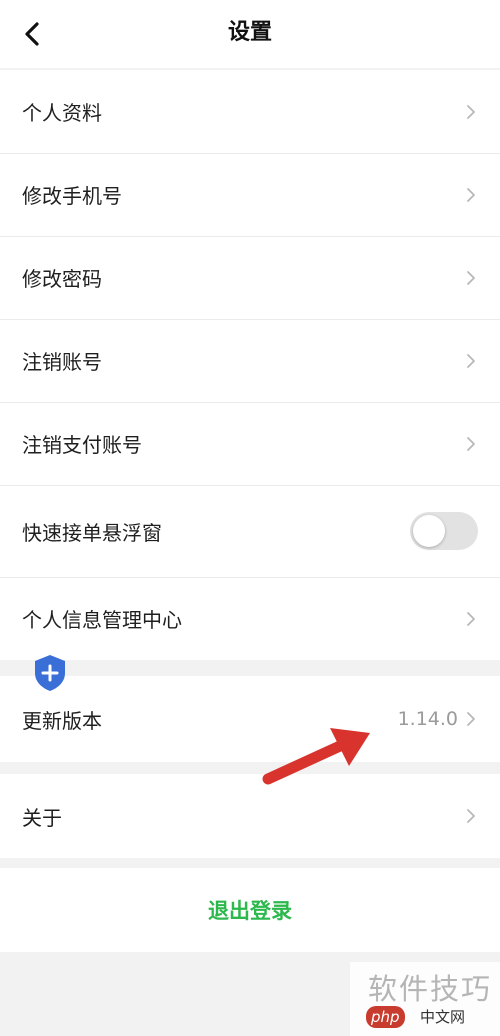 This screenshot has height=1036, width=500. What do you see at coordinates (250, 194) in the screenshot?
I see `settings-item-change-phone: 修改手机号` at bounding box center [250, 194].